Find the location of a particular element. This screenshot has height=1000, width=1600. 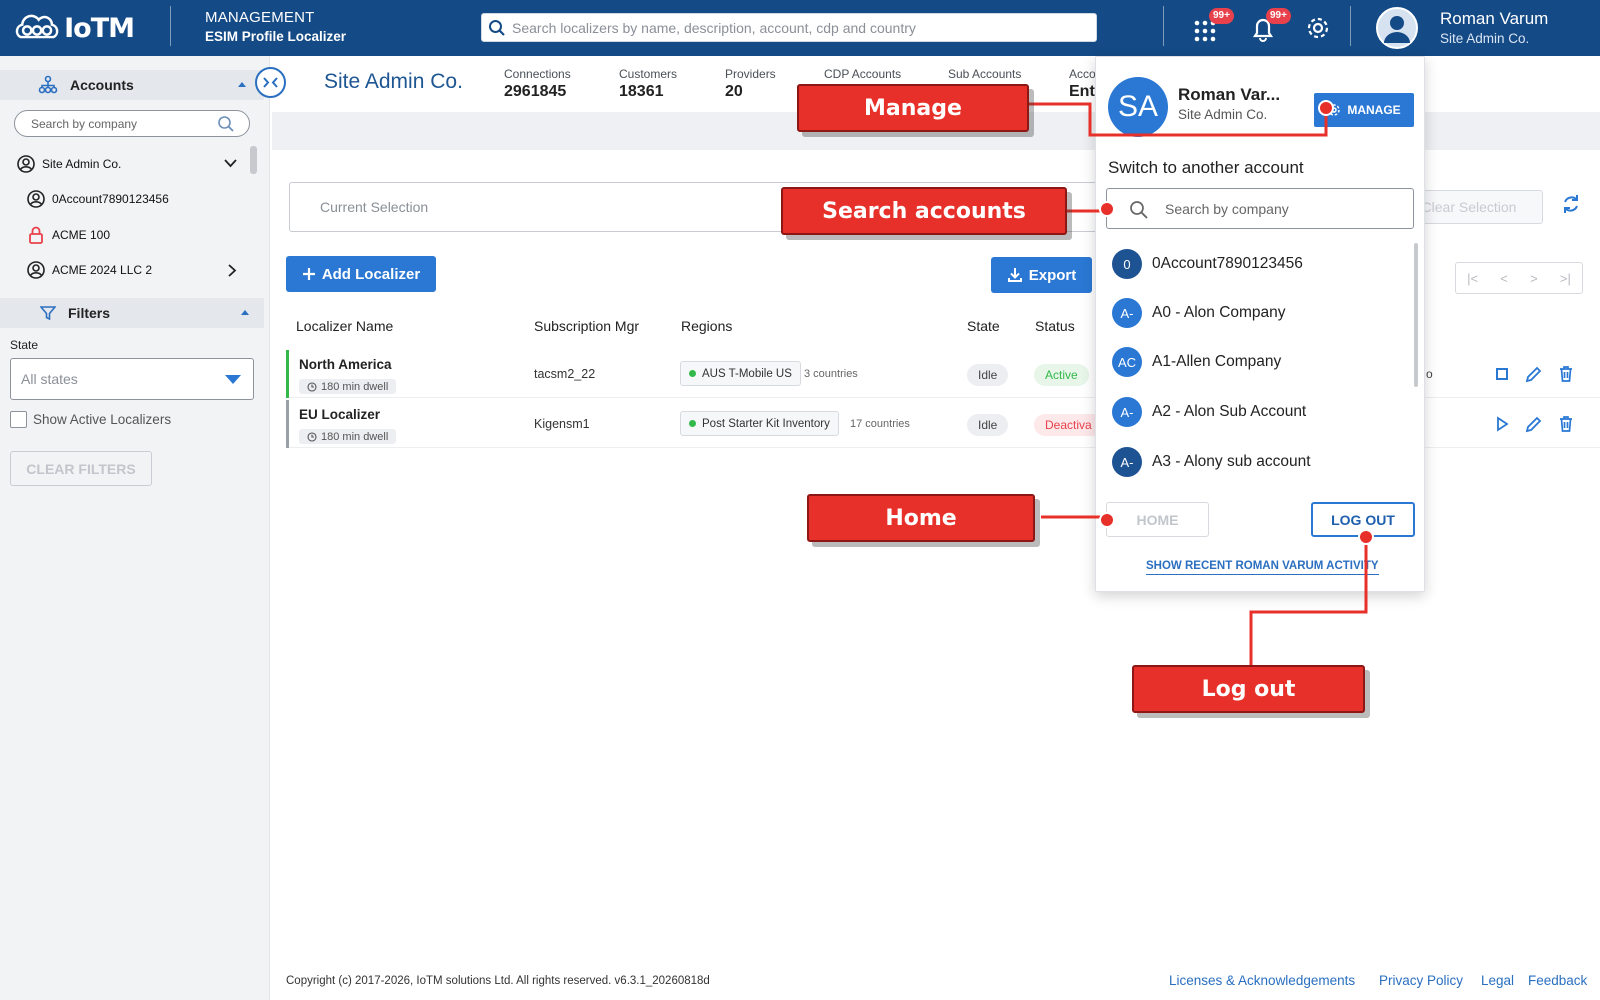

global-search is located at coordinates (789, 27).